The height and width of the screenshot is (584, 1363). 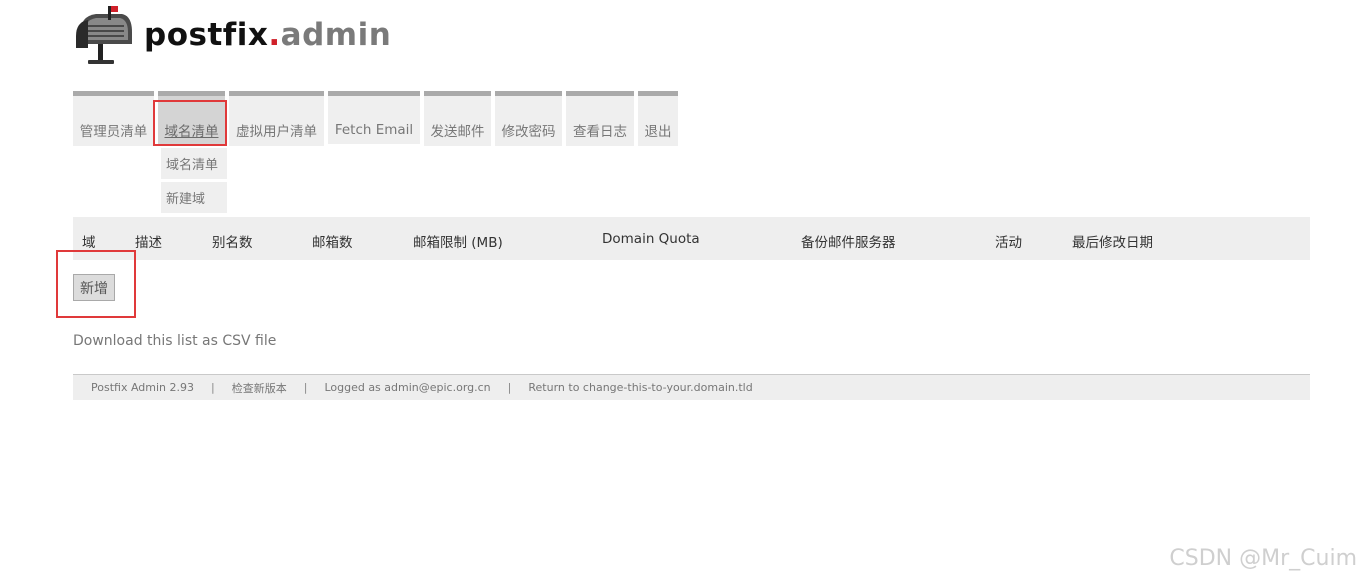 I want to click on column-header-domain-quota: Domain Quota, so click(x=651, y=239).